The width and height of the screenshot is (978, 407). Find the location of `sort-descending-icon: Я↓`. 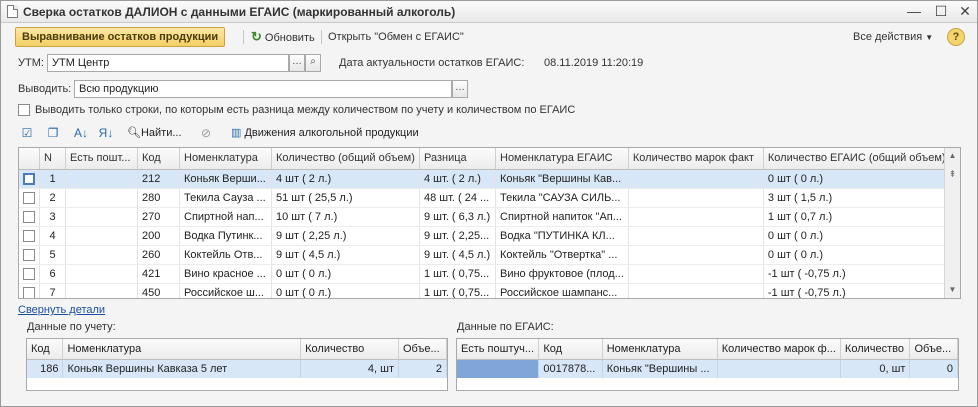

sort-descending-icon: Я↓ is located at coordinates (106, 133).